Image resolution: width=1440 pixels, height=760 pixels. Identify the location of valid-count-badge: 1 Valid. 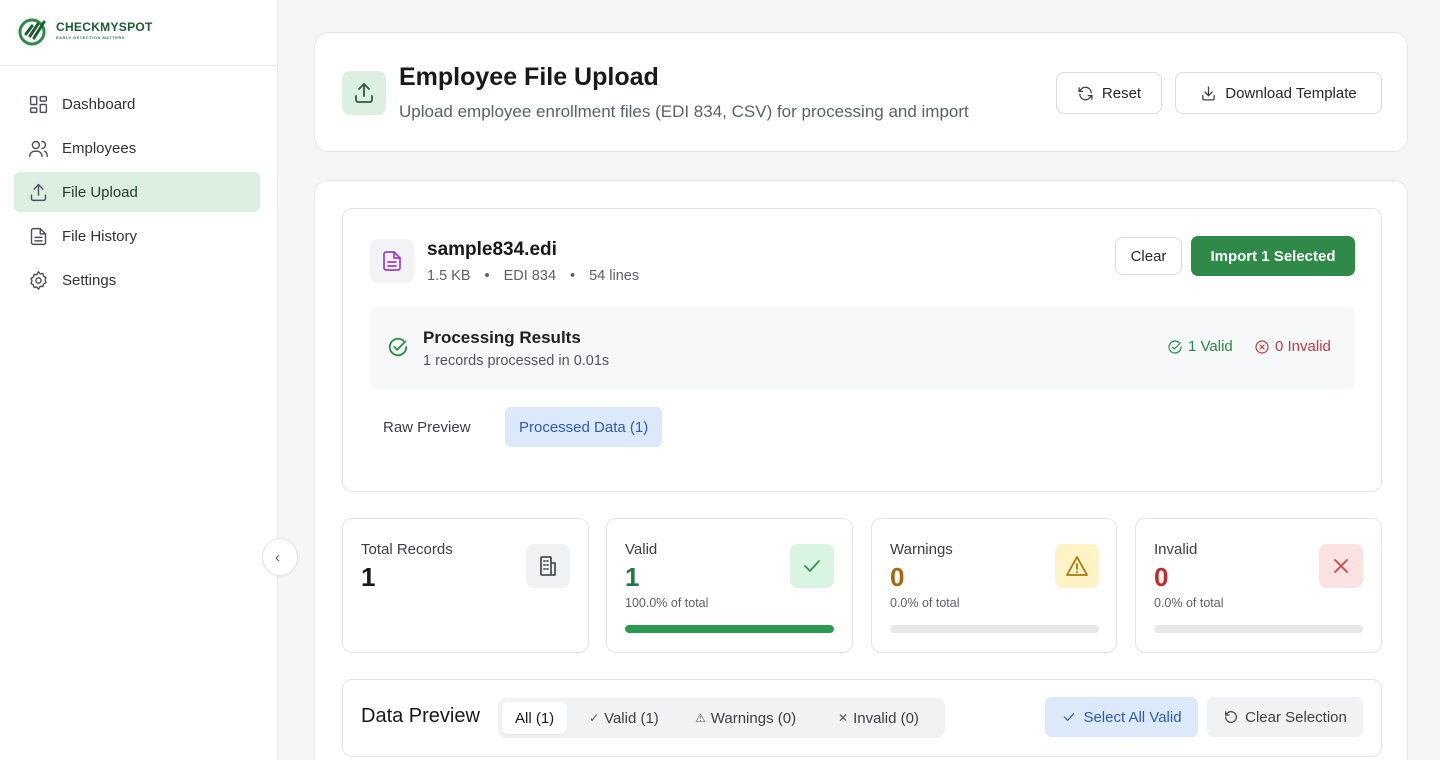
(1200, 346).